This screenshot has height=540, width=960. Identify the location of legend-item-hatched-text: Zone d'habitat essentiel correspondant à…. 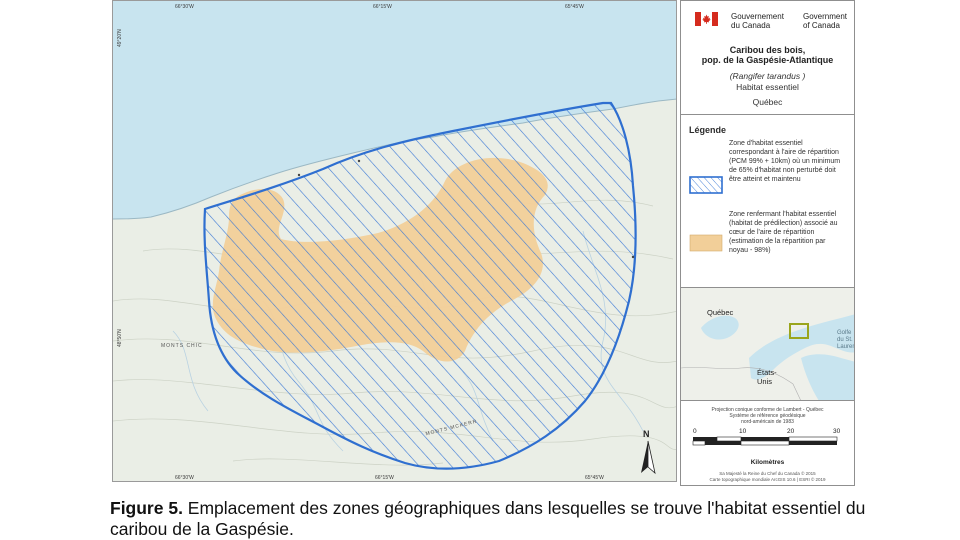
(785, 161).